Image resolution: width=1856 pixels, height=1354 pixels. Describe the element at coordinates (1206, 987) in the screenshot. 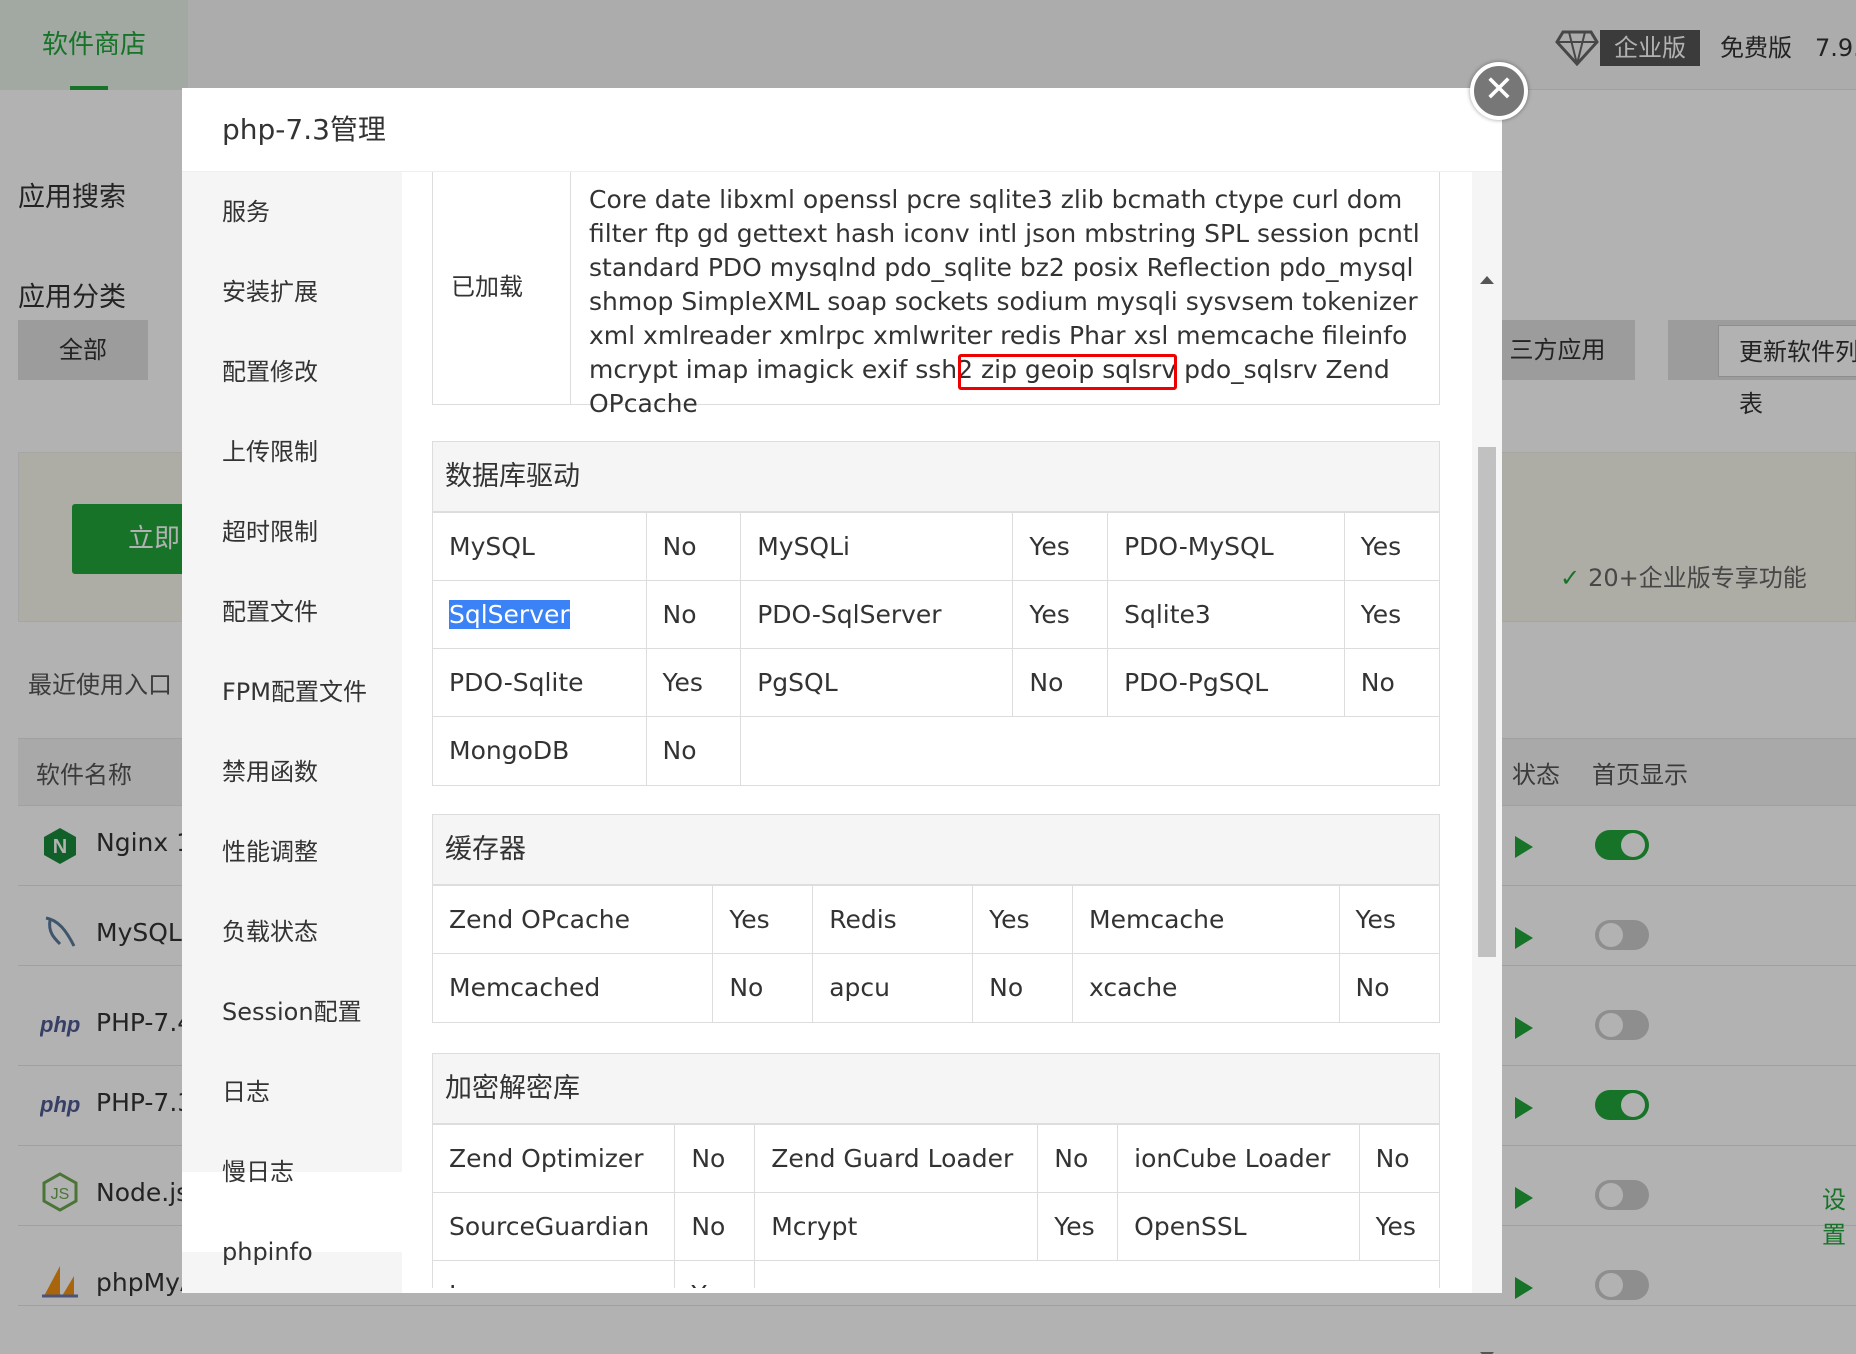

I see `ext-name: xcache` at that location.